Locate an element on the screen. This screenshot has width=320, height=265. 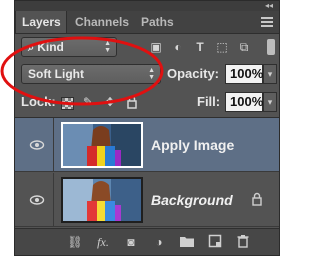
opacity-dropdown-icon: ▾ is located at coordinates (270, 74).